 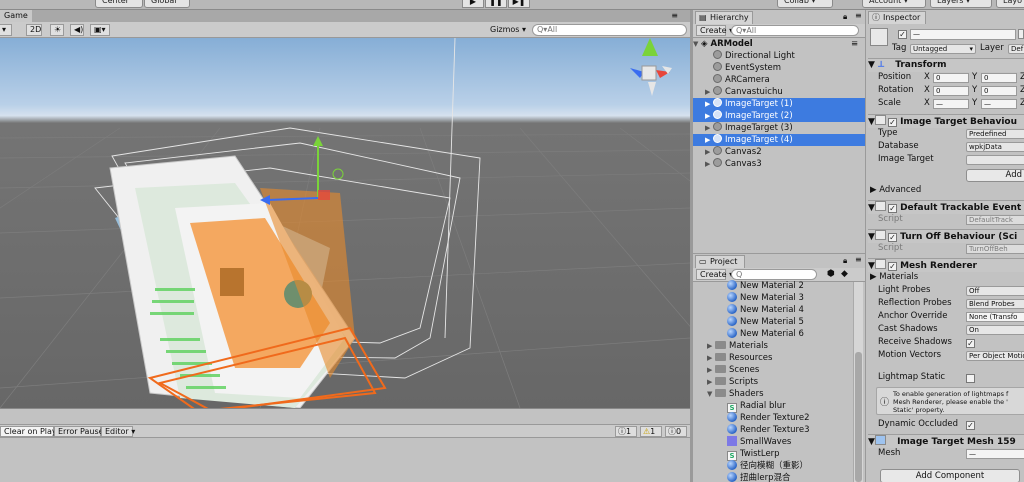 I want to click on project-item: S Radial blur, so click(x=773, y=406).